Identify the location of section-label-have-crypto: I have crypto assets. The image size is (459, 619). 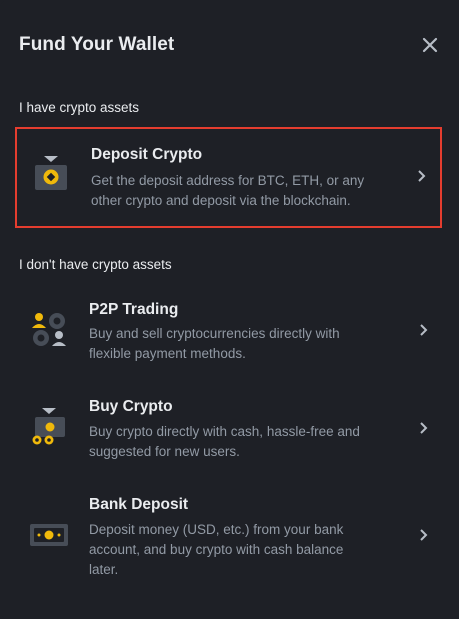
(79, 107).